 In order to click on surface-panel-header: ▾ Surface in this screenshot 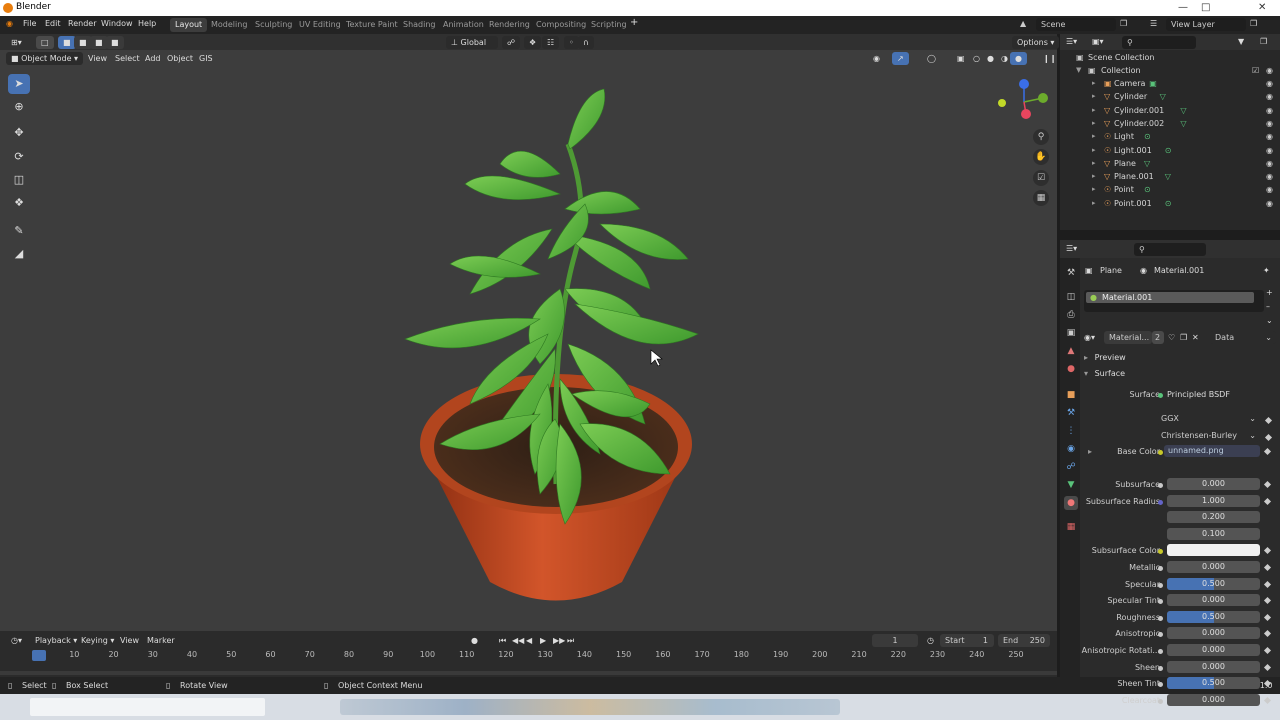, I will do `click(1104, 375)`.